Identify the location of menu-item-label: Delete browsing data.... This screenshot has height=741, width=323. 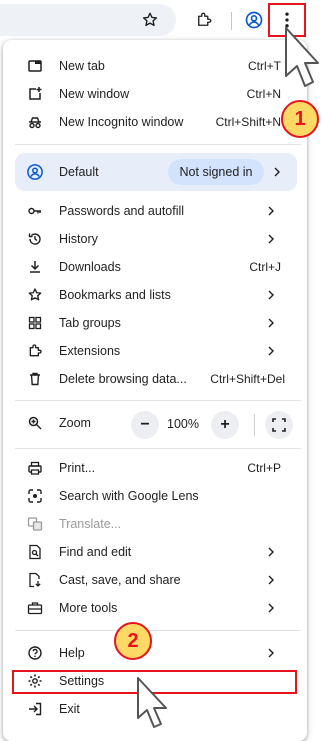
(123, 379).